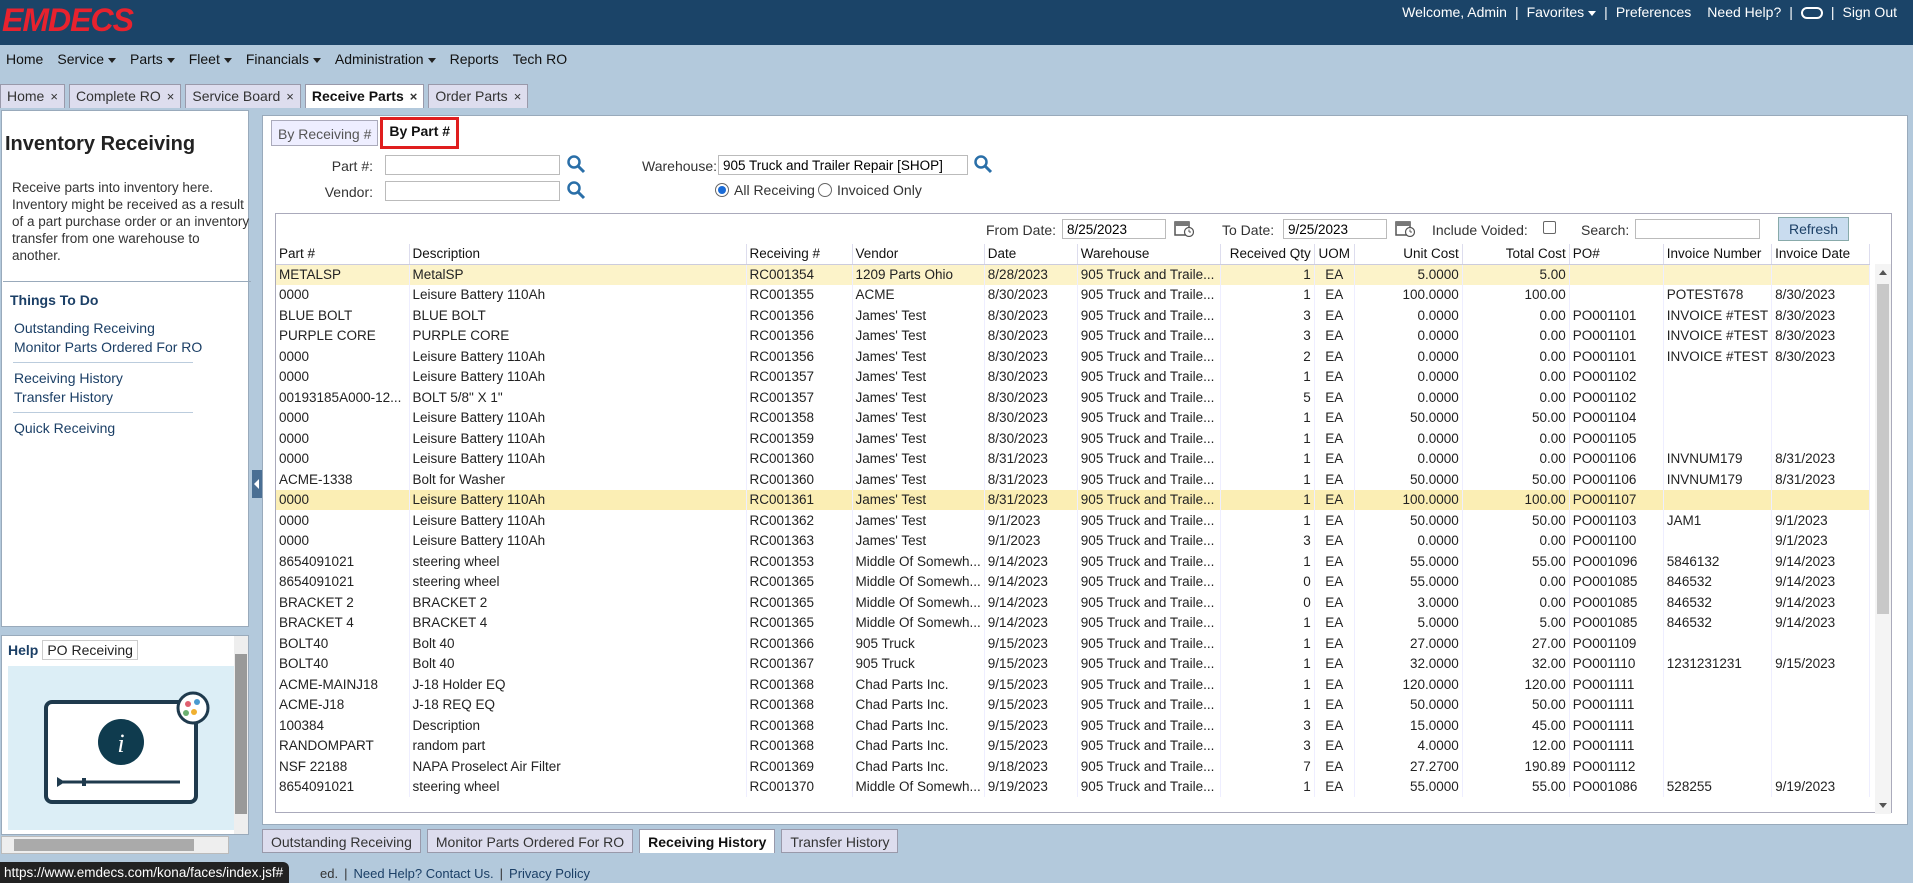  Describe the element at coordinates (474, 59) in the screenshot. I see `menu-reports: Reports` at that location.